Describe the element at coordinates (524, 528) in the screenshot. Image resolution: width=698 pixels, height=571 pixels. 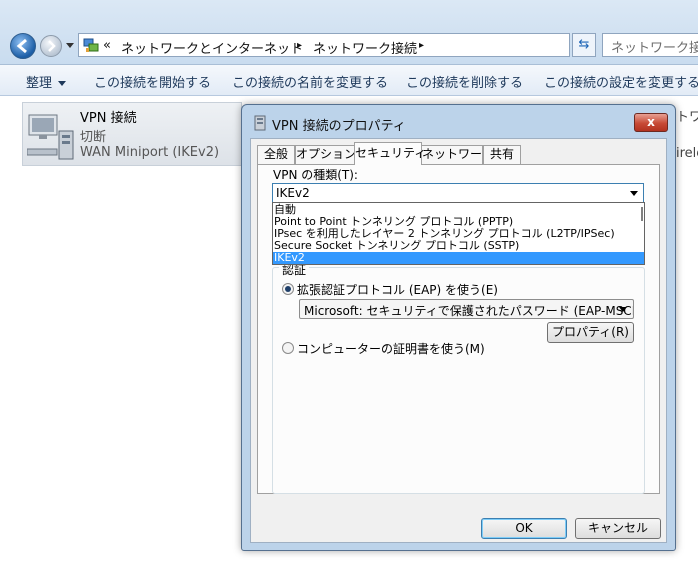
I see `ok-button: OK` at that location.